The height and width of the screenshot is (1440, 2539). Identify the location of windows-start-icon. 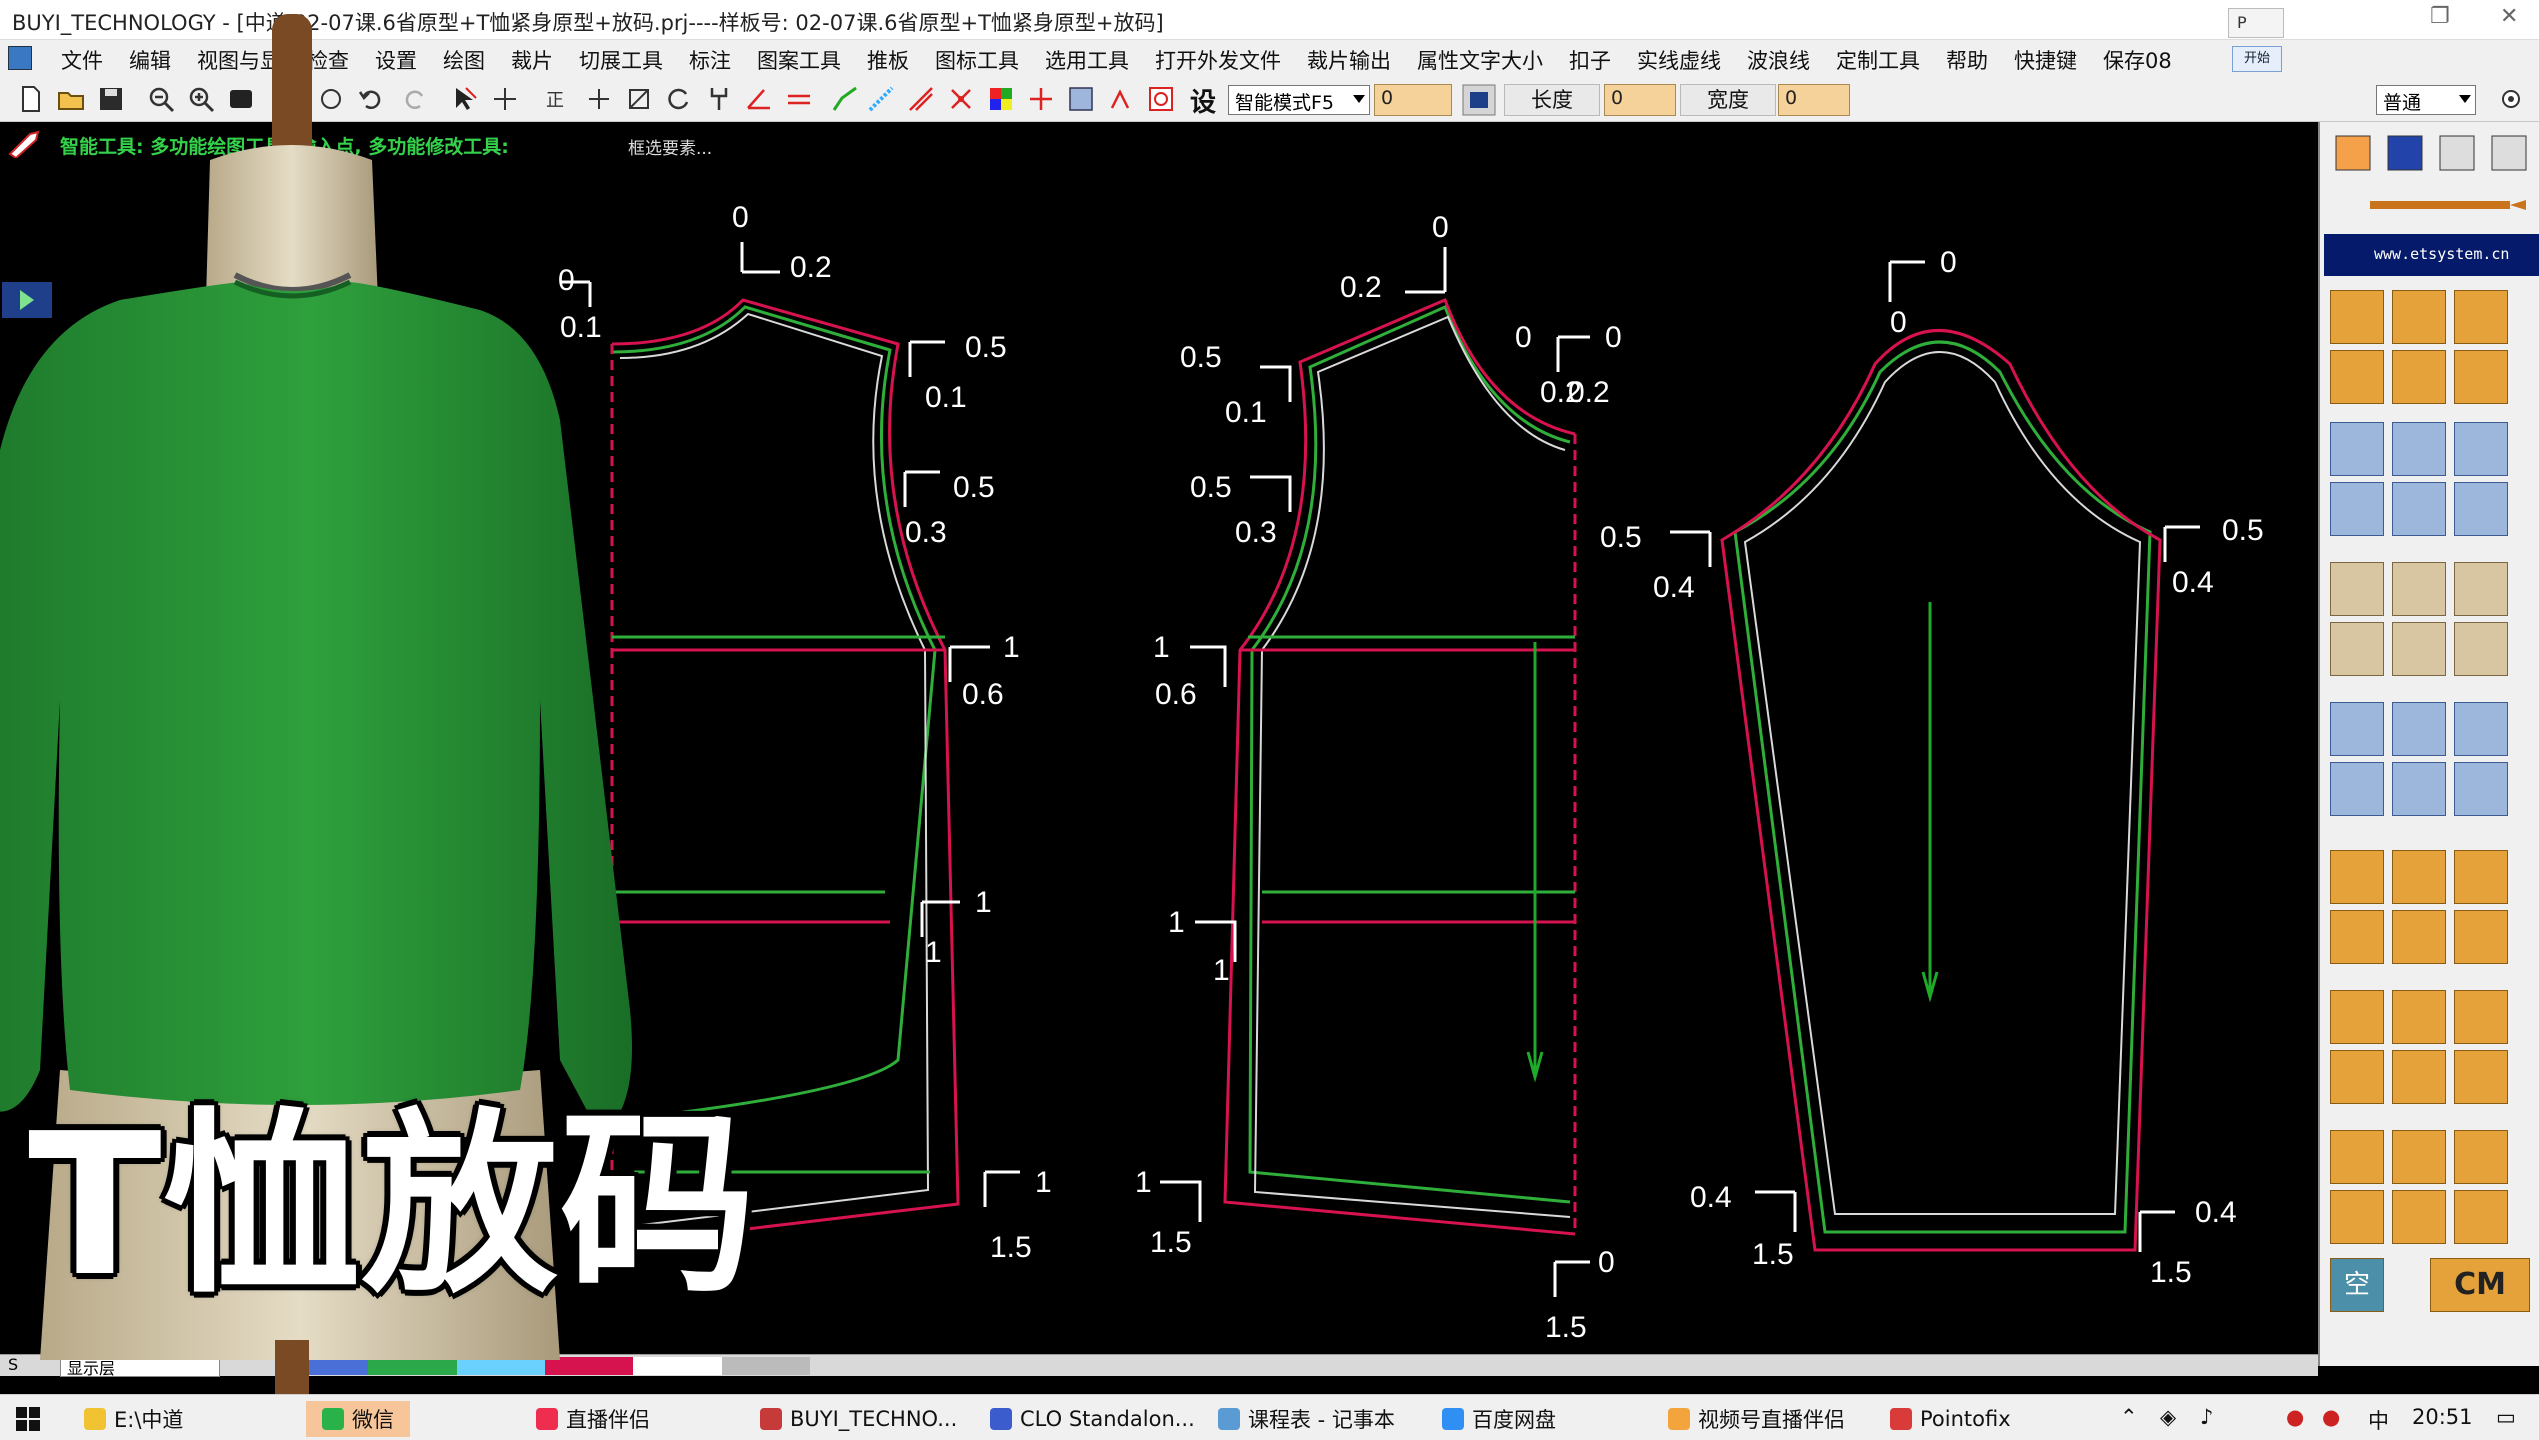
(28, 1419).